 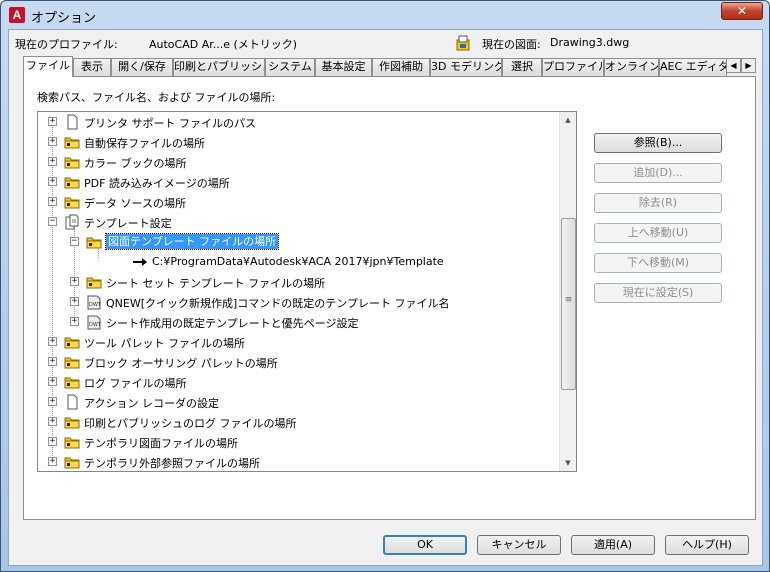 What do you see at coordinates (223, 44) in the screenshot?
I see `current-profile-value: AutoCAD Ar...e (メトリック)` at bounding box center [223, 44].